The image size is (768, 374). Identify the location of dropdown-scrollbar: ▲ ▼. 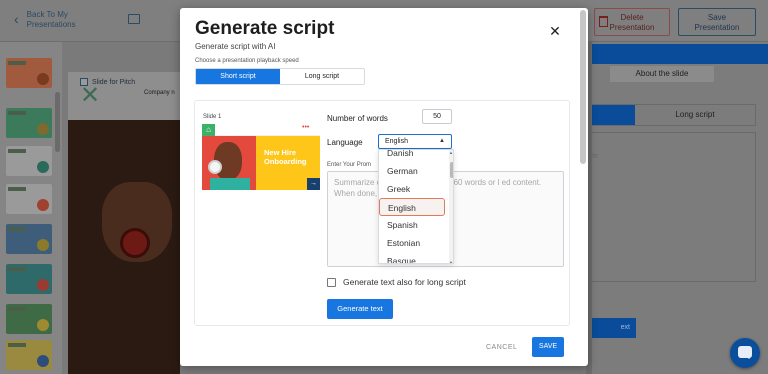
(451, 206).